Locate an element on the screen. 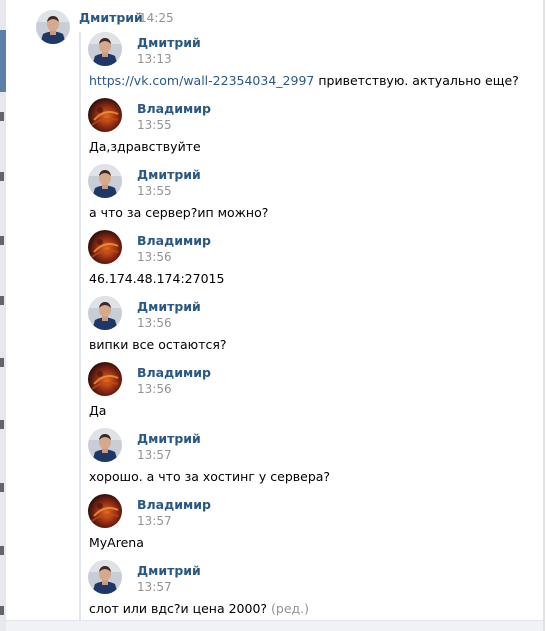 The image size is (547, 631). bottom-bar is located at coordinates (274, 625).